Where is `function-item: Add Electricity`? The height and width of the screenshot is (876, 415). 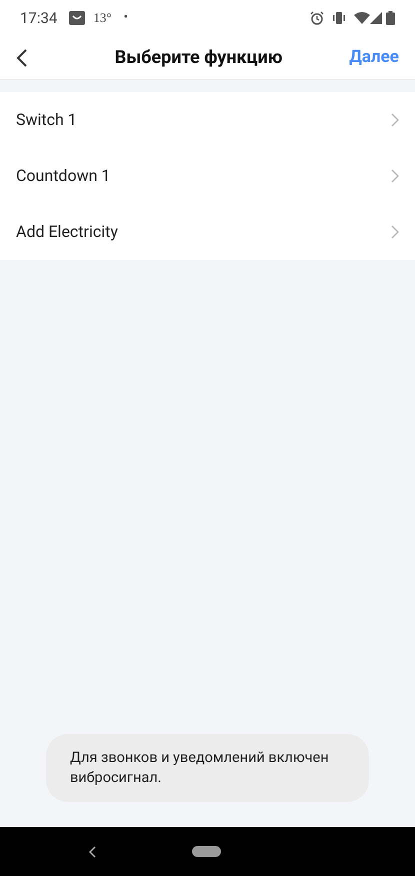 function-item: Add Electricity is located at coordinates (207, 232).